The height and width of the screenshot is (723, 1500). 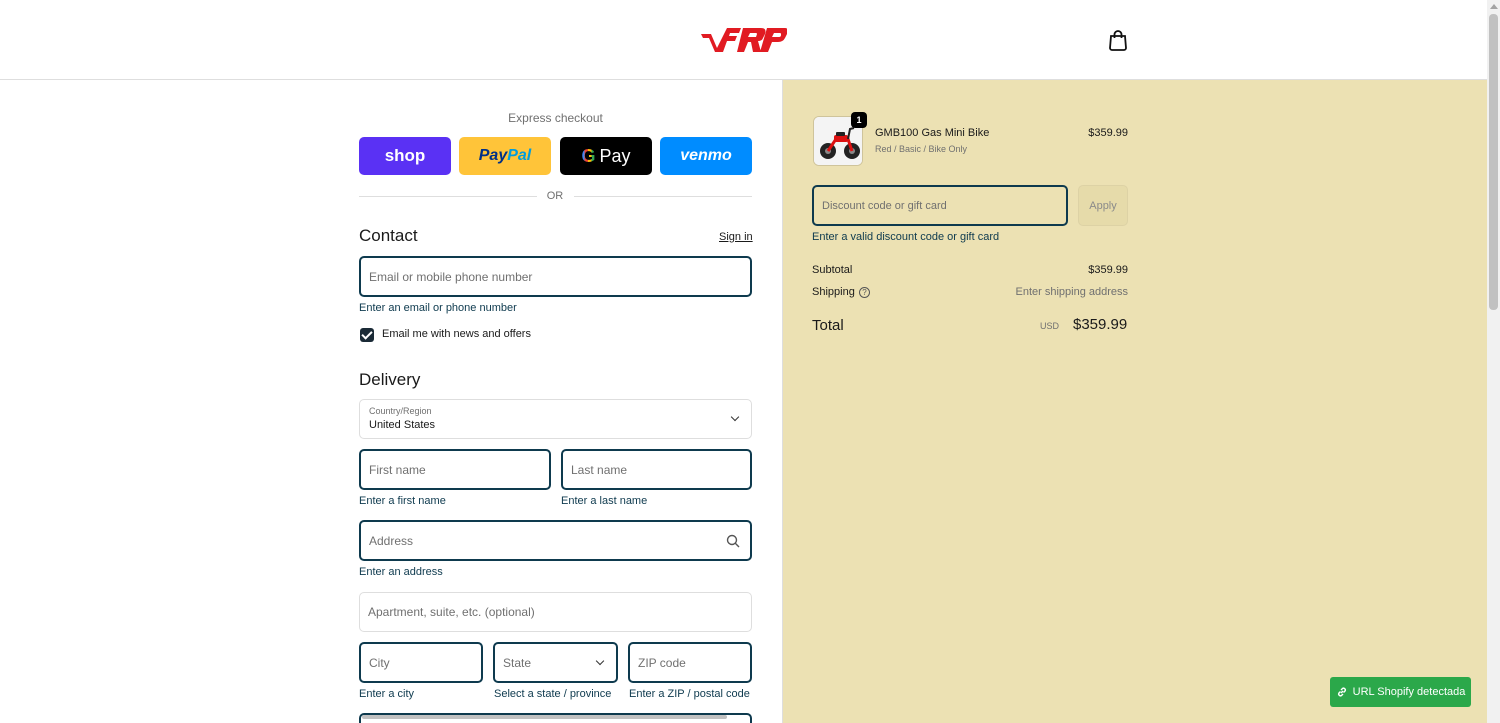 What do you see at coordinates (402, 425) in the screenshot?
I see `country-select-value: United States` at bounding box center [402, 425].